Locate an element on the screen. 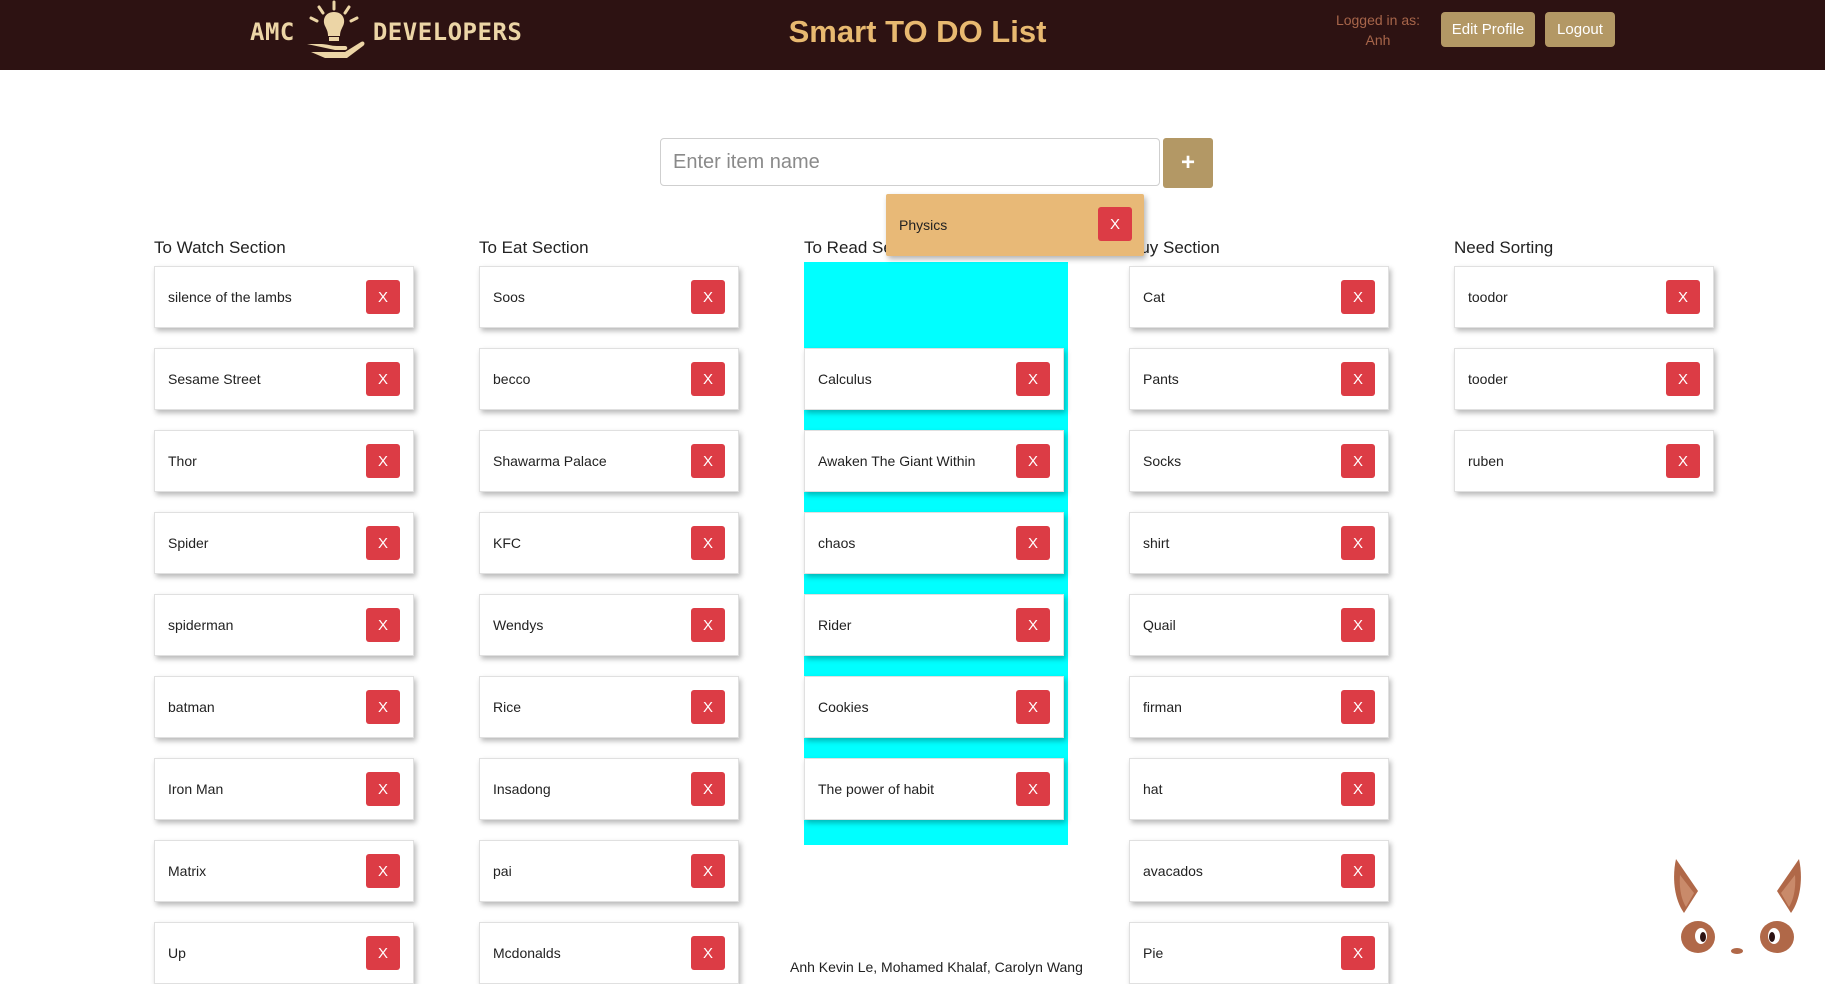  todo-card: Pie X is located at coordinates (1259, 953).